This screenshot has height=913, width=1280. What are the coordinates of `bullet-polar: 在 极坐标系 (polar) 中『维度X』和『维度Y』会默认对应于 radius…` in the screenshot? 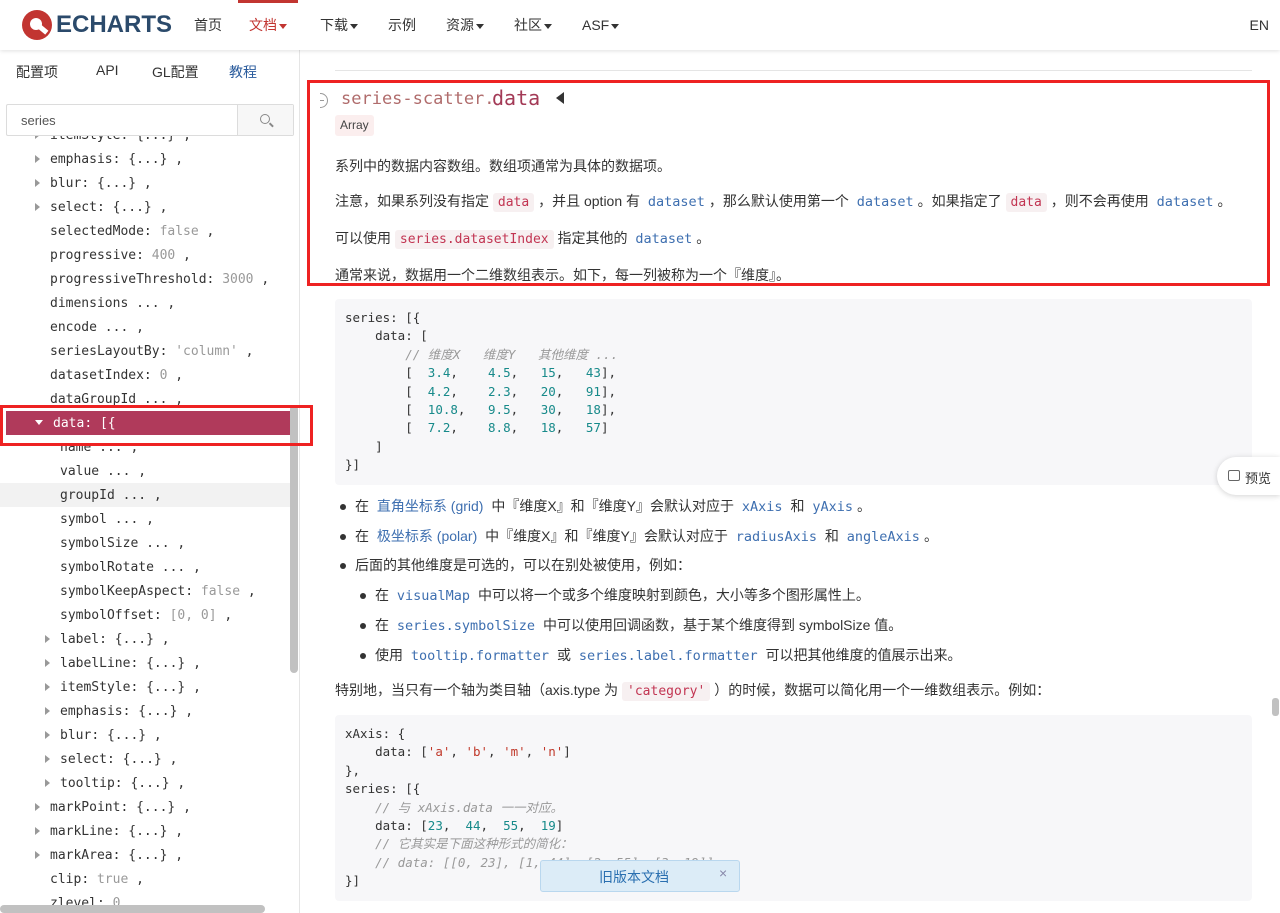 It's located at (646, 536).